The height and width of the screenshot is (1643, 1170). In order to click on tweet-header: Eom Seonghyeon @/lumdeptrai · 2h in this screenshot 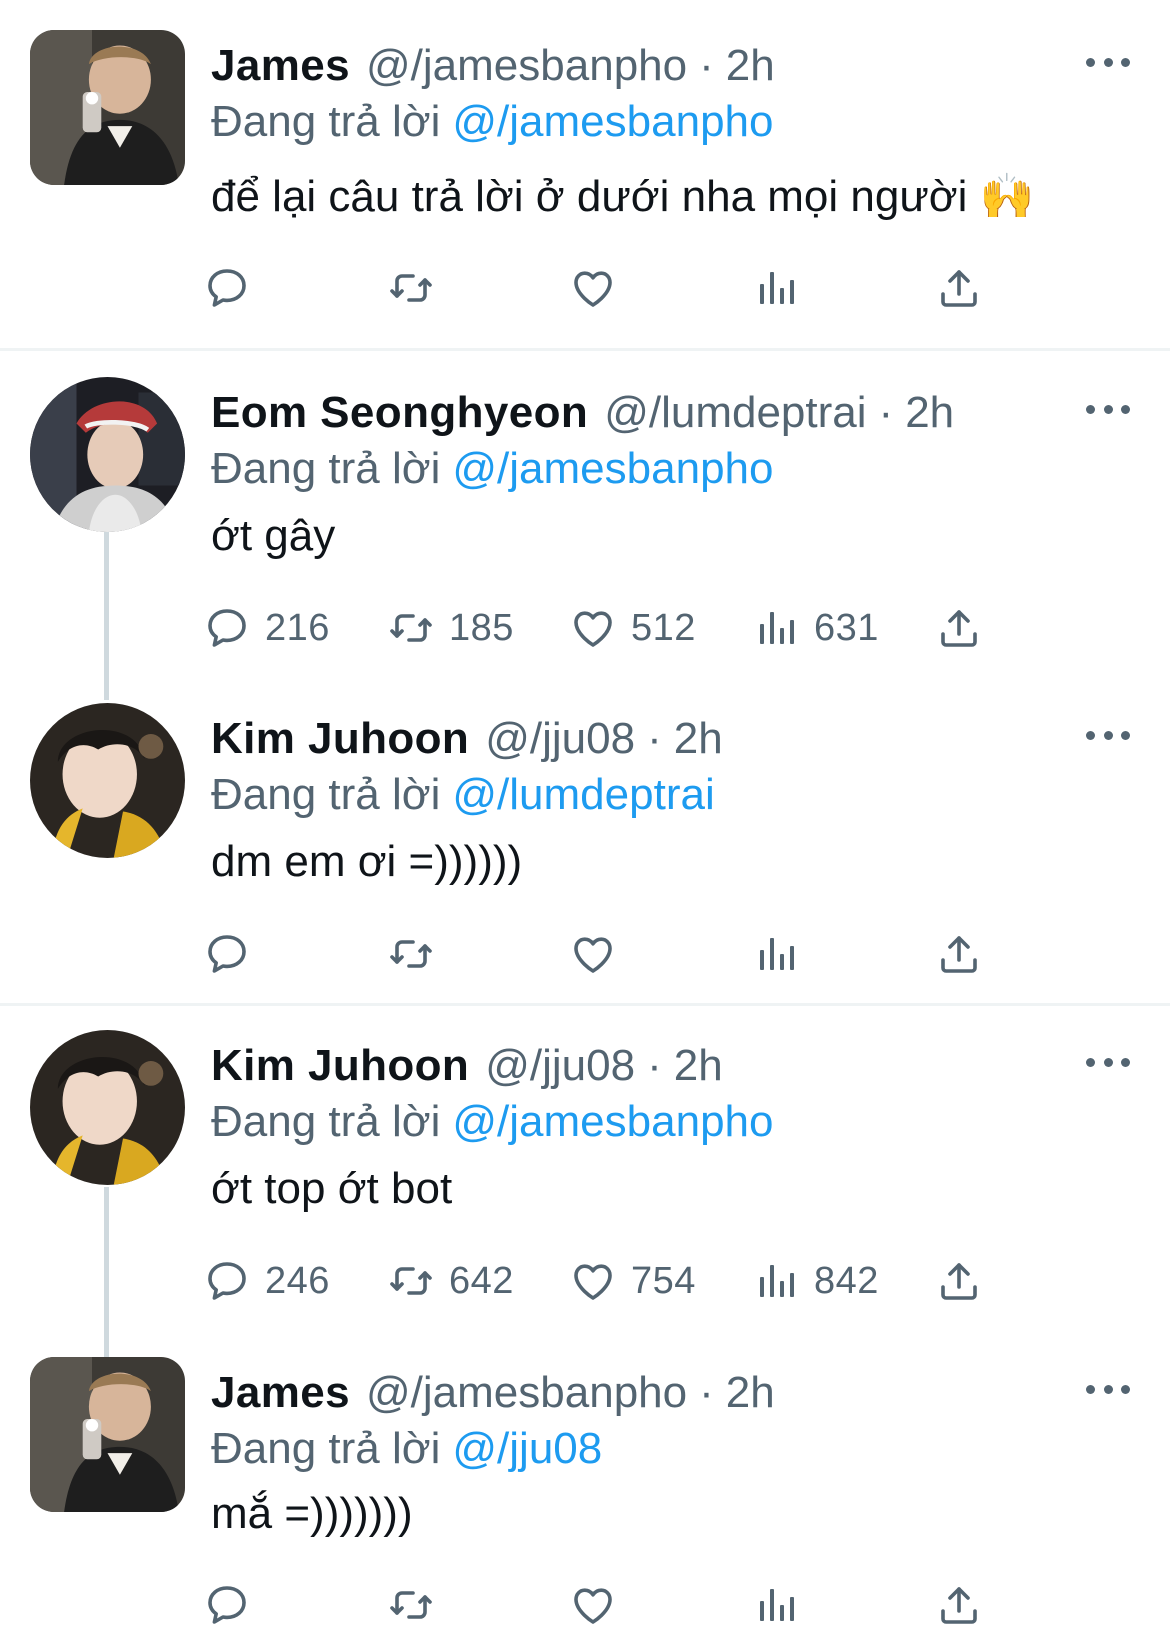, I will do `click(582, 413)`.